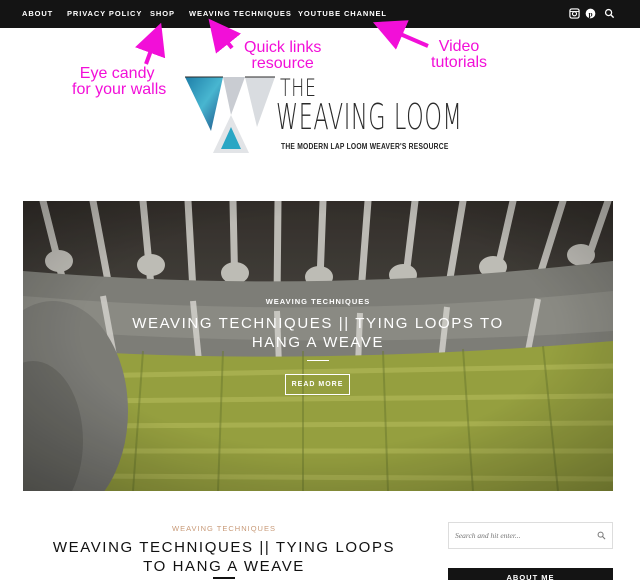 The image size is (640, 580). Describe the element at coordinates (525, 535) in the screenshot. I see `sidebar-search-input` at that location.